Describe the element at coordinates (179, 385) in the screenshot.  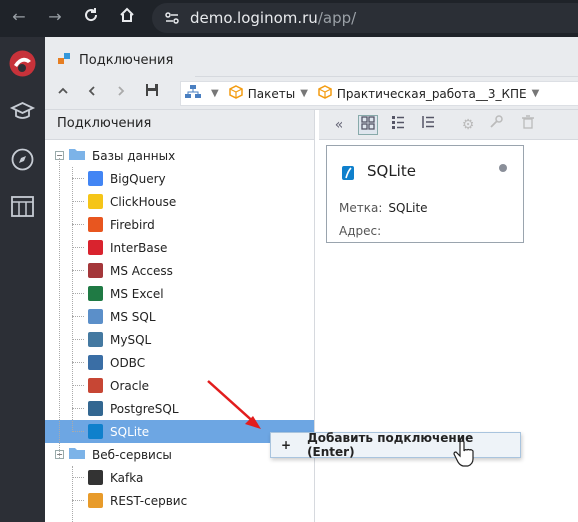
I see `tree-item-oracle: Oracle` at that location.